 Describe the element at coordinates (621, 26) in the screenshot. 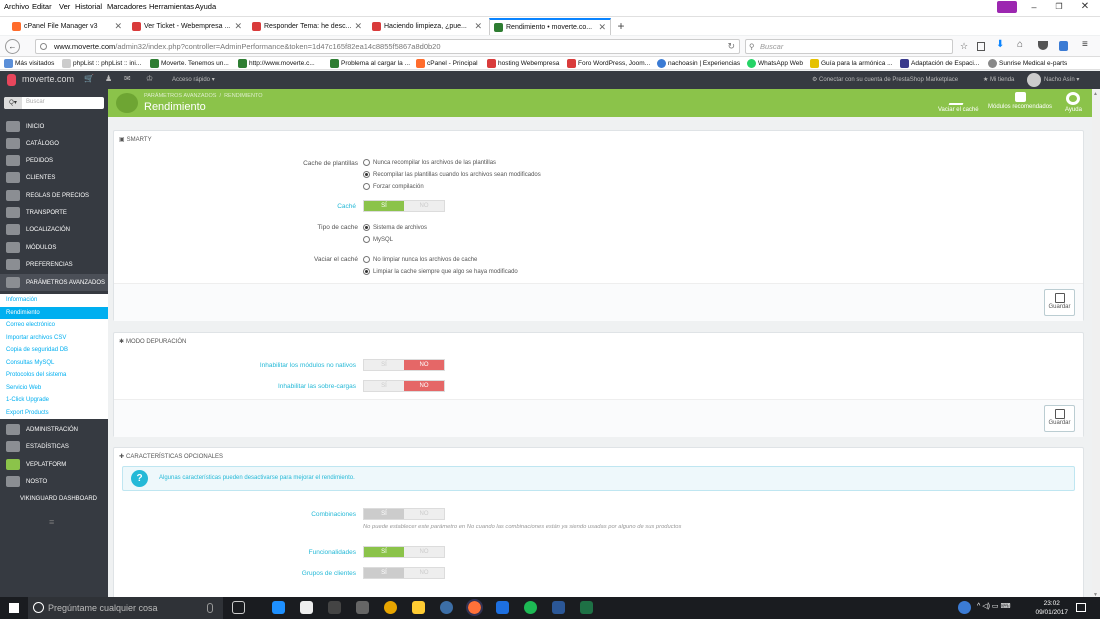

I see `new-tab-icon: +` at that location.